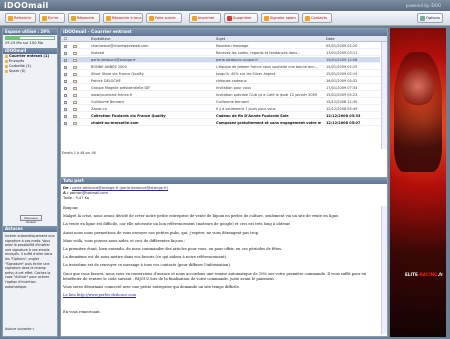 This screenshot has height=339, width=450. What do you see at coordinates (231, 81) in the screenshot?
I see `row-subject: chèques cadeaux` at bounding box center [231, 81].